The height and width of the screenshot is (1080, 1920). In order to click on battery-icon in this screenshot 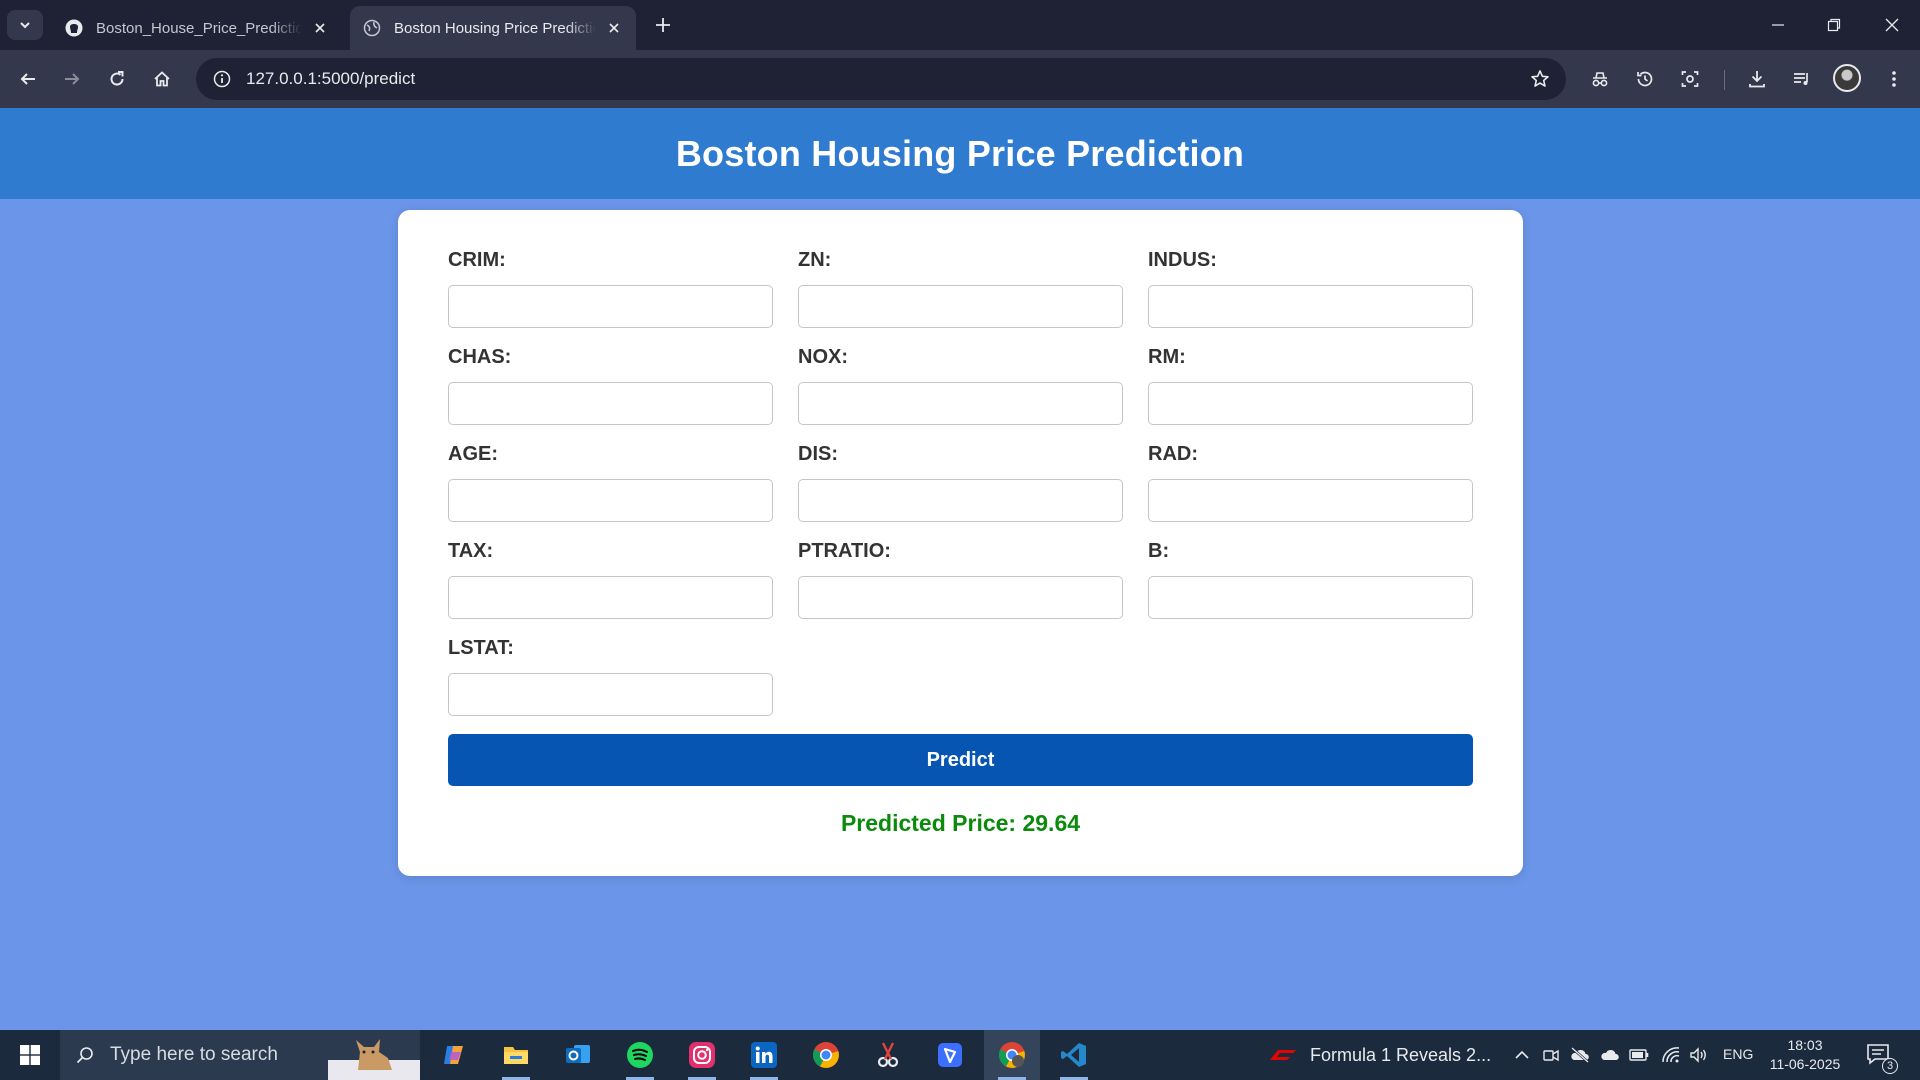, I will do `click(1639, 1055)`.